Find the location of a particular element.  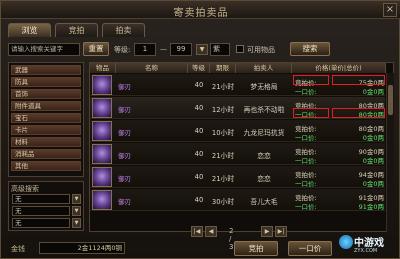

money-display: 2金1124两0铜 is located at coordinates (82, 248).